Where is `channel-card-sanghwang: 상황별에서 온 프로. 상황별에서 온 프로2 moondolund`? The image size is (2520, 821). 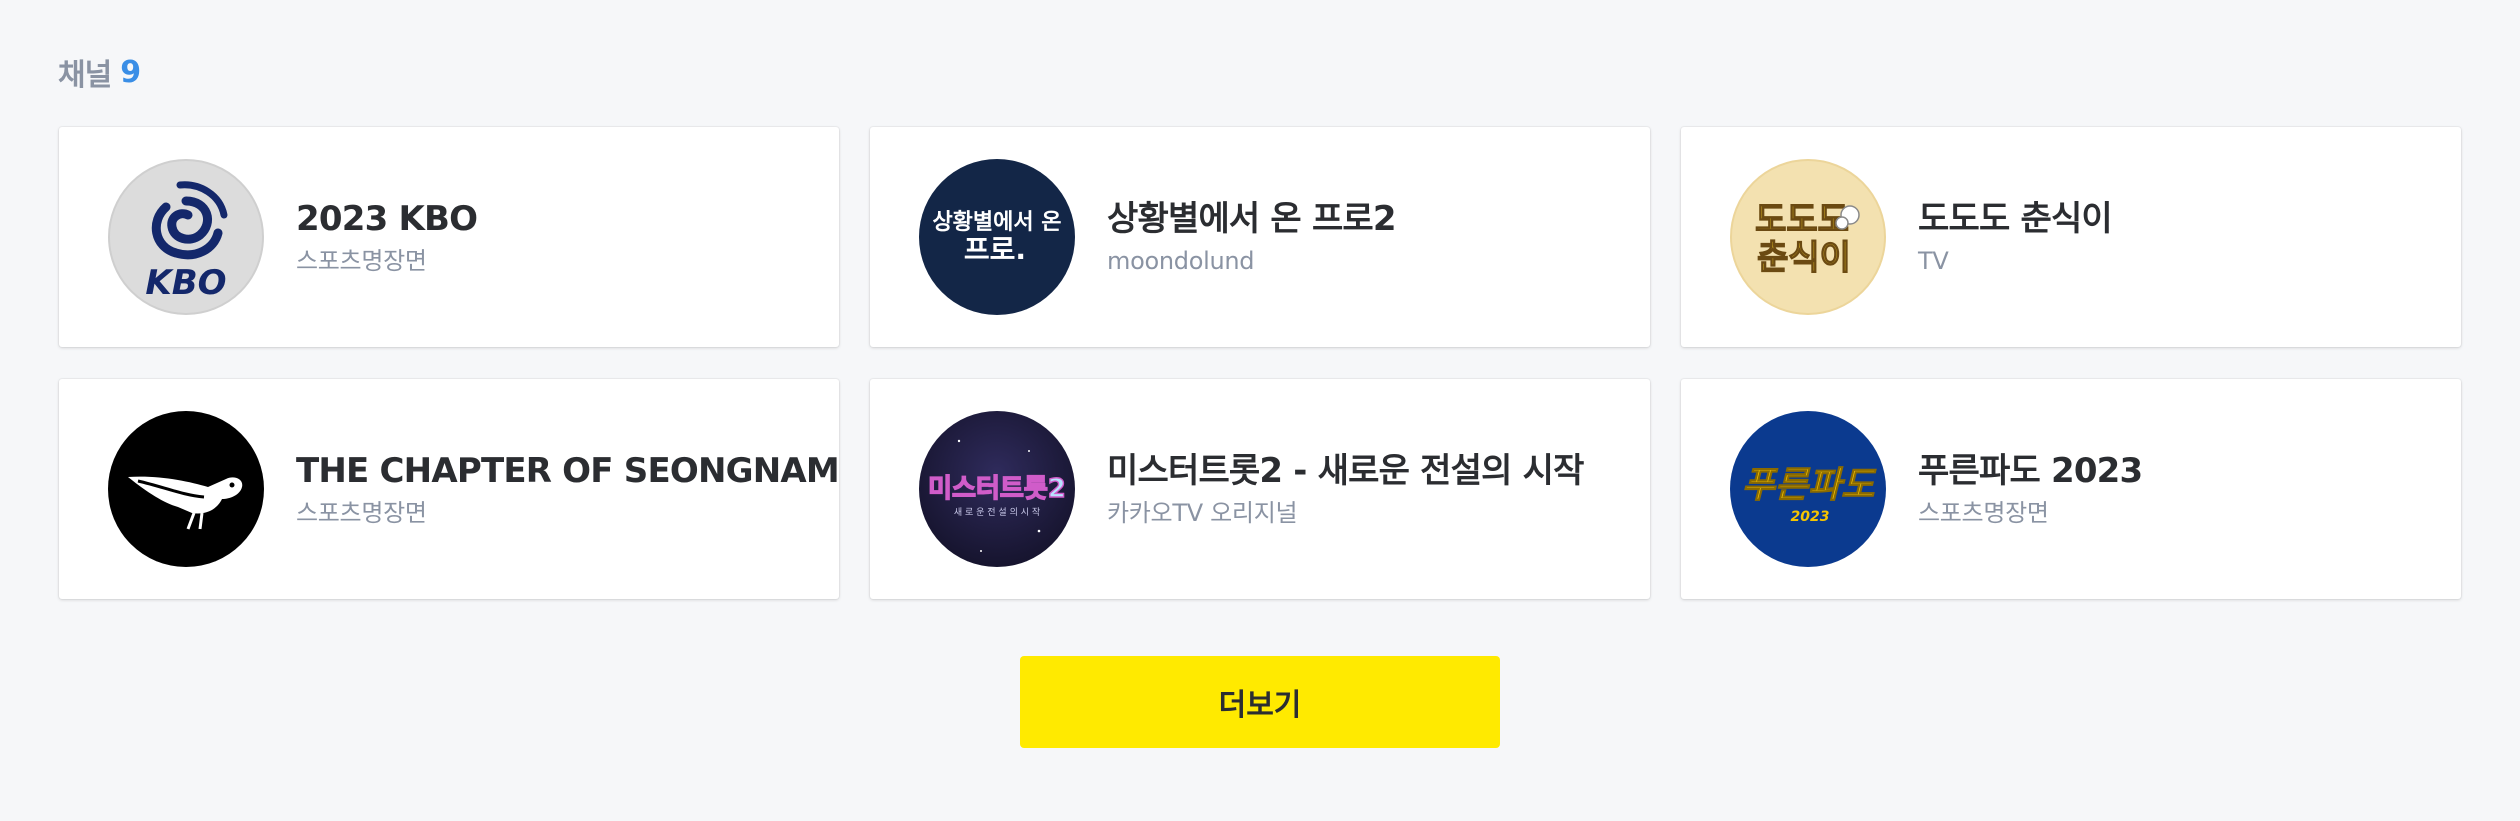 channel-card-sanghwang: 상황별에서 온 프로. 상황별에서 온 프로2 moondolund is located at coordinates (1260, 237).